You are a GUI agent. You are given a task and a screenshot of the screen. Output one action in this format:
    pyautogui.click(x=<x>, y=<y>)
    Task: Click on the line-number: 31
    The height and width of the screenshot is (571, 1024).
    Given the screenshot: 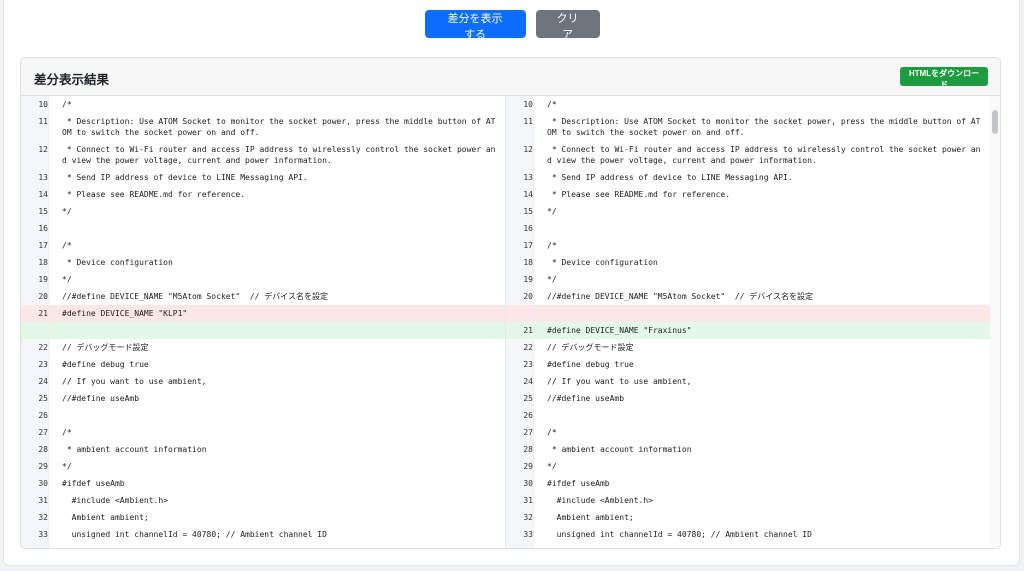 What is the action you would take?
    pyautogui.click(x=520, y=500)
    